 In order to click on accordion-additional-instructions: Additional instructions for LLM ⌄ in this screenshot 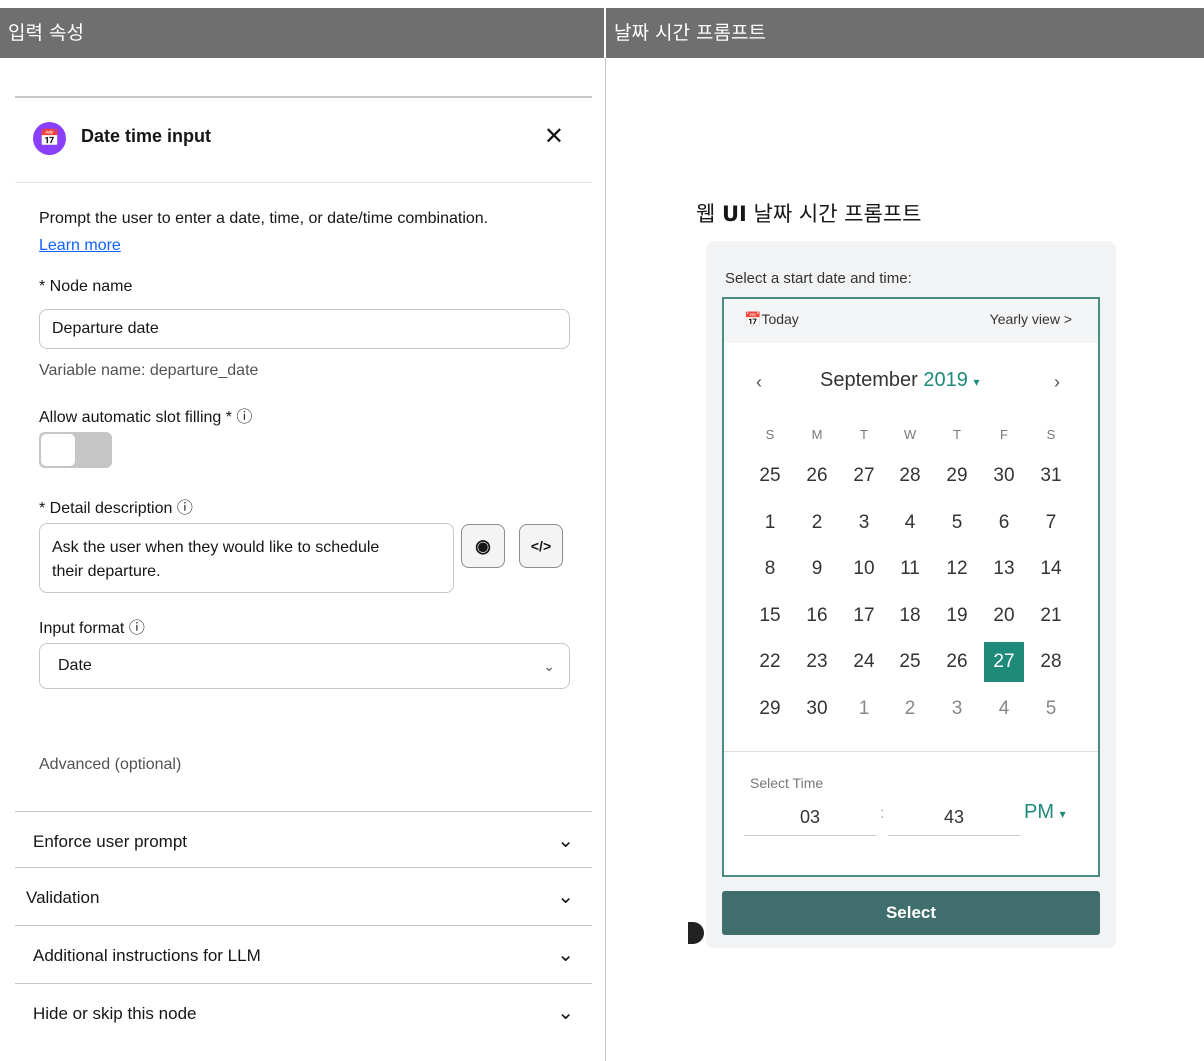, I will do `click(303, 953)`.